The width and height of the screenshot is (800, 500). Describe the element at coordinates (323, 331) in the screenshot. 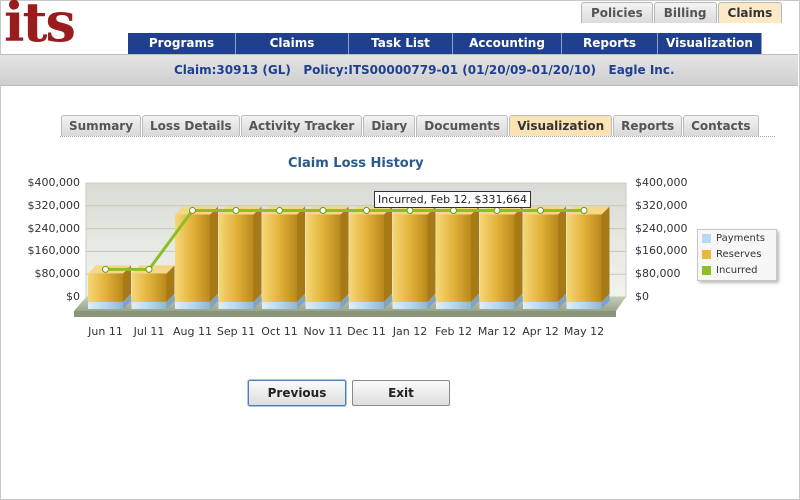

I see `x-tick-label: Nov 11` at that location.